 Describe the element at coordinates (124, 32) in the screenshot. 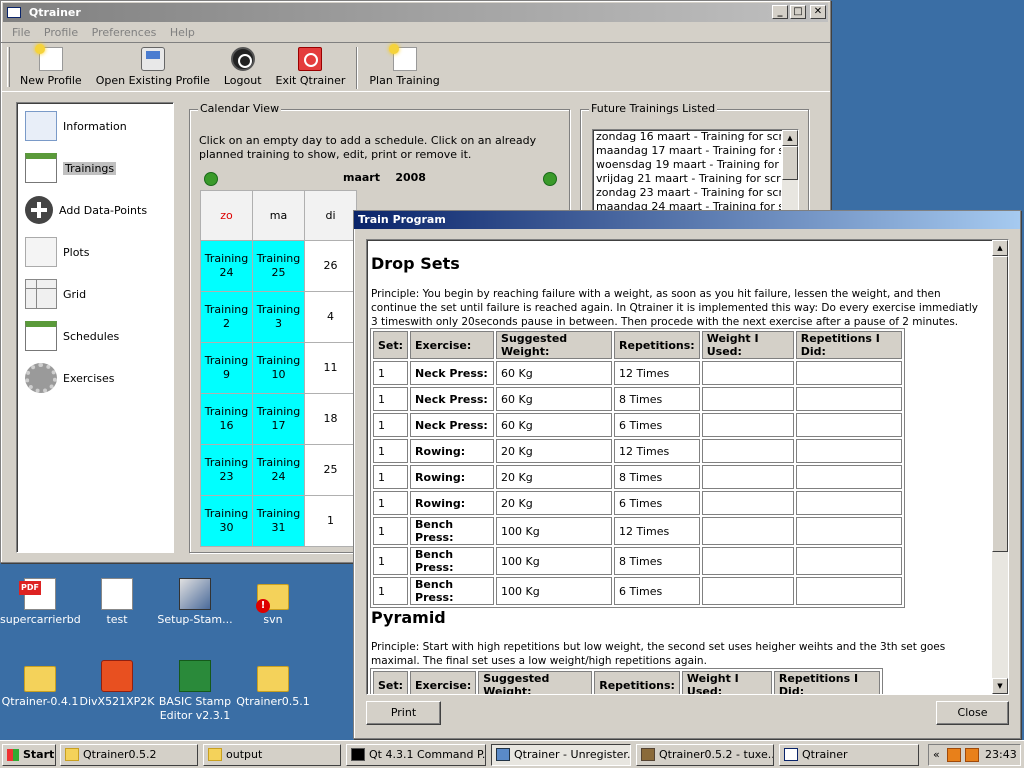

I see `menu-preferences: Preferences` at that location.